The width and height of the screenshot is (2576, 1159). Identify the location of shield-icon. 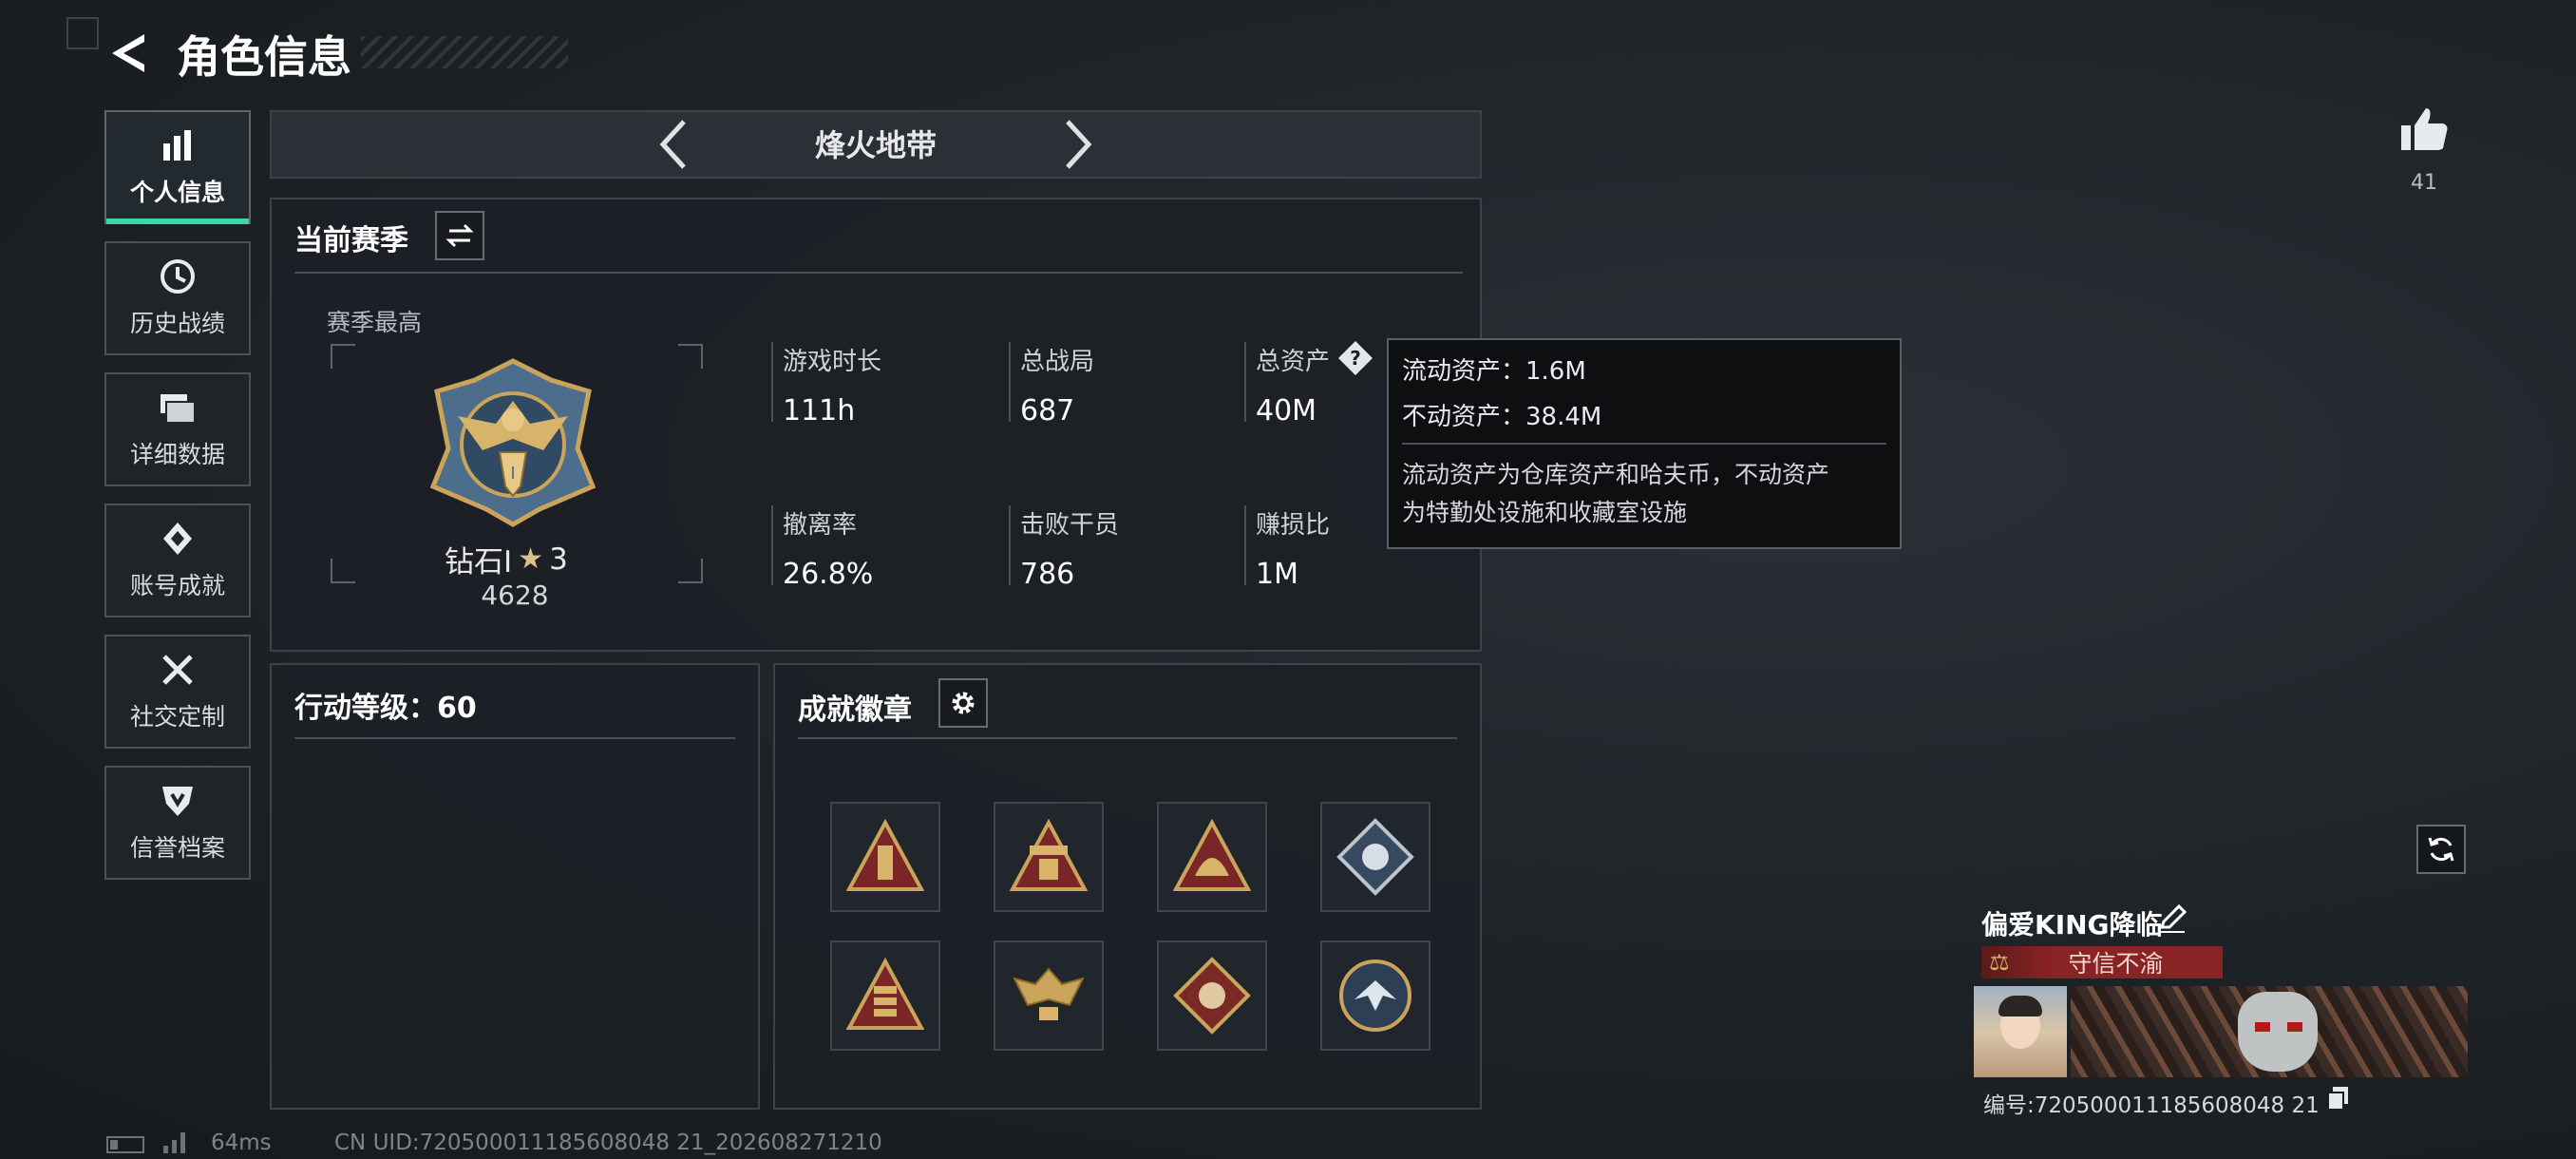
(178, 801).